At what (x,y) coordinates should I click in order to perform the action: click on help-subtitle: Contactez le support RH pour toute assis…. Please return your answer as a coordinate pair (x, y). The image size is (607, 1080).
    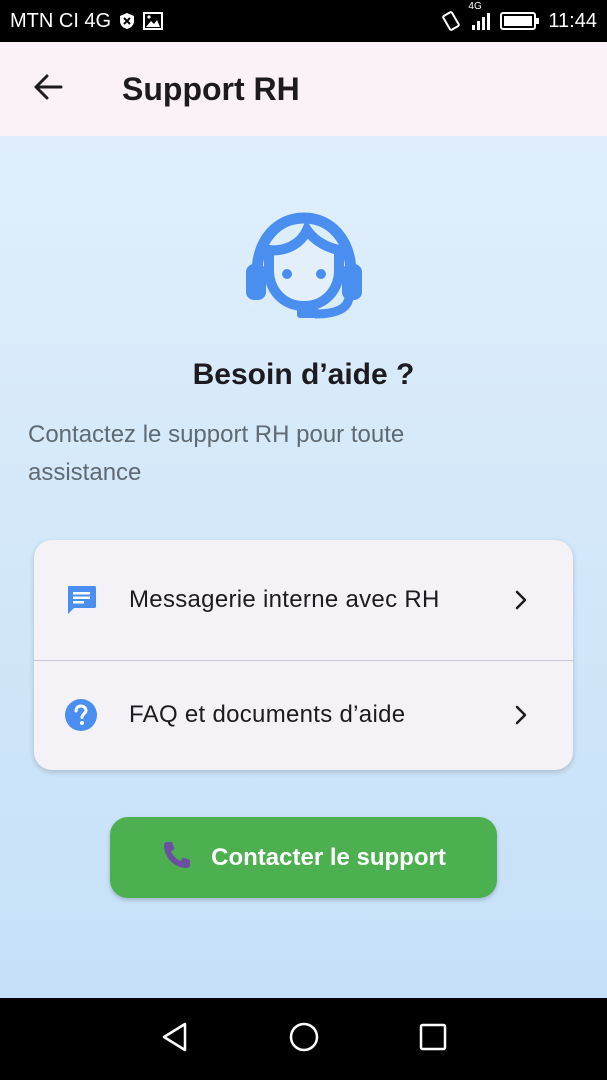
    Looking at the image, I should click on (216, 453).